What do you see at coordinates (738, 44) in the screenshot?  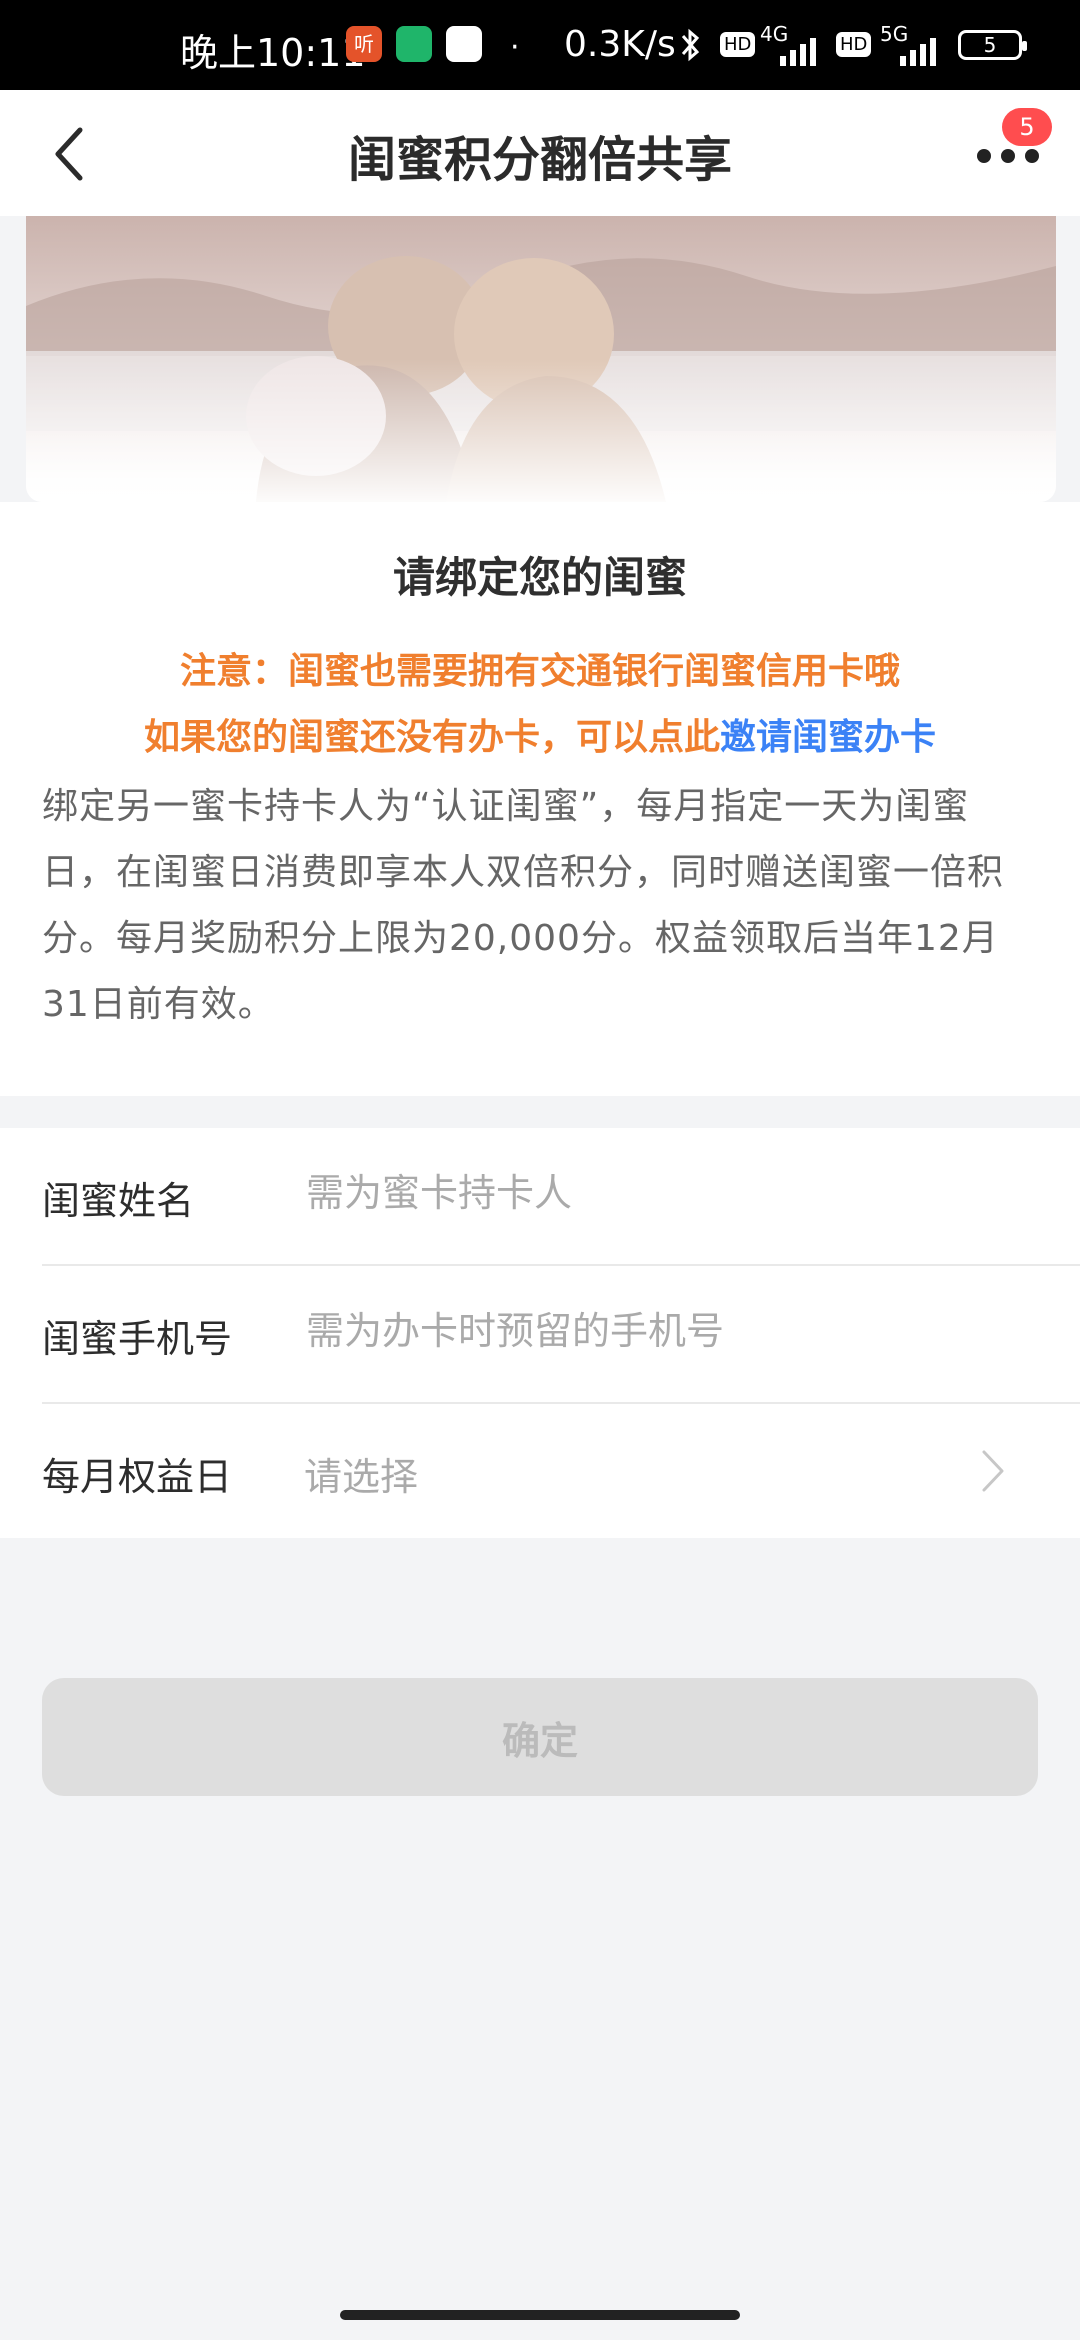 I see `hd-label-1: HD` at bounding box center [738, 44].